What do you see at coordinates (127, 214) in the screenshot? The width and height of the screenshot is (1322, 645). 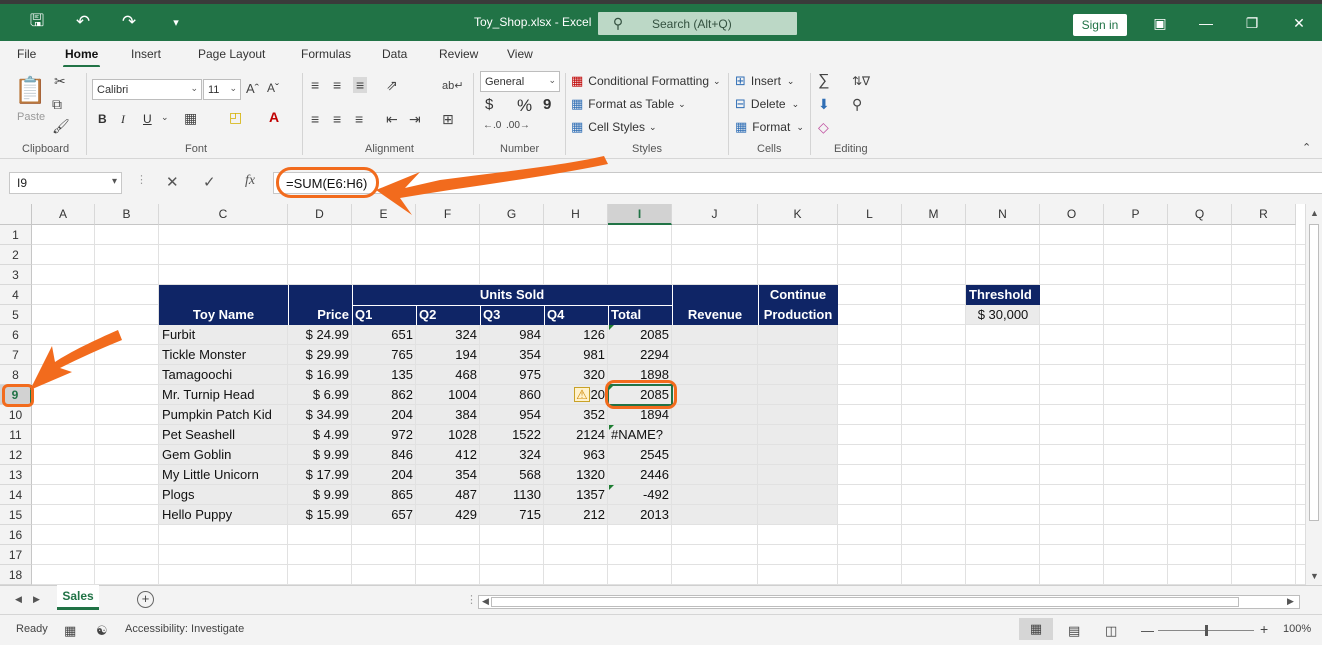 I see `column-header-b: B` at bounding box center [127, 214].